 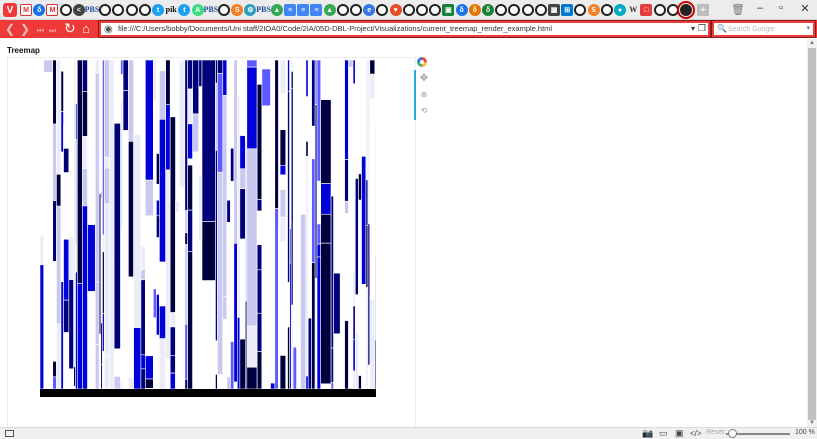 I want to click on forward-button: ❯, so click(x=25, y=29).